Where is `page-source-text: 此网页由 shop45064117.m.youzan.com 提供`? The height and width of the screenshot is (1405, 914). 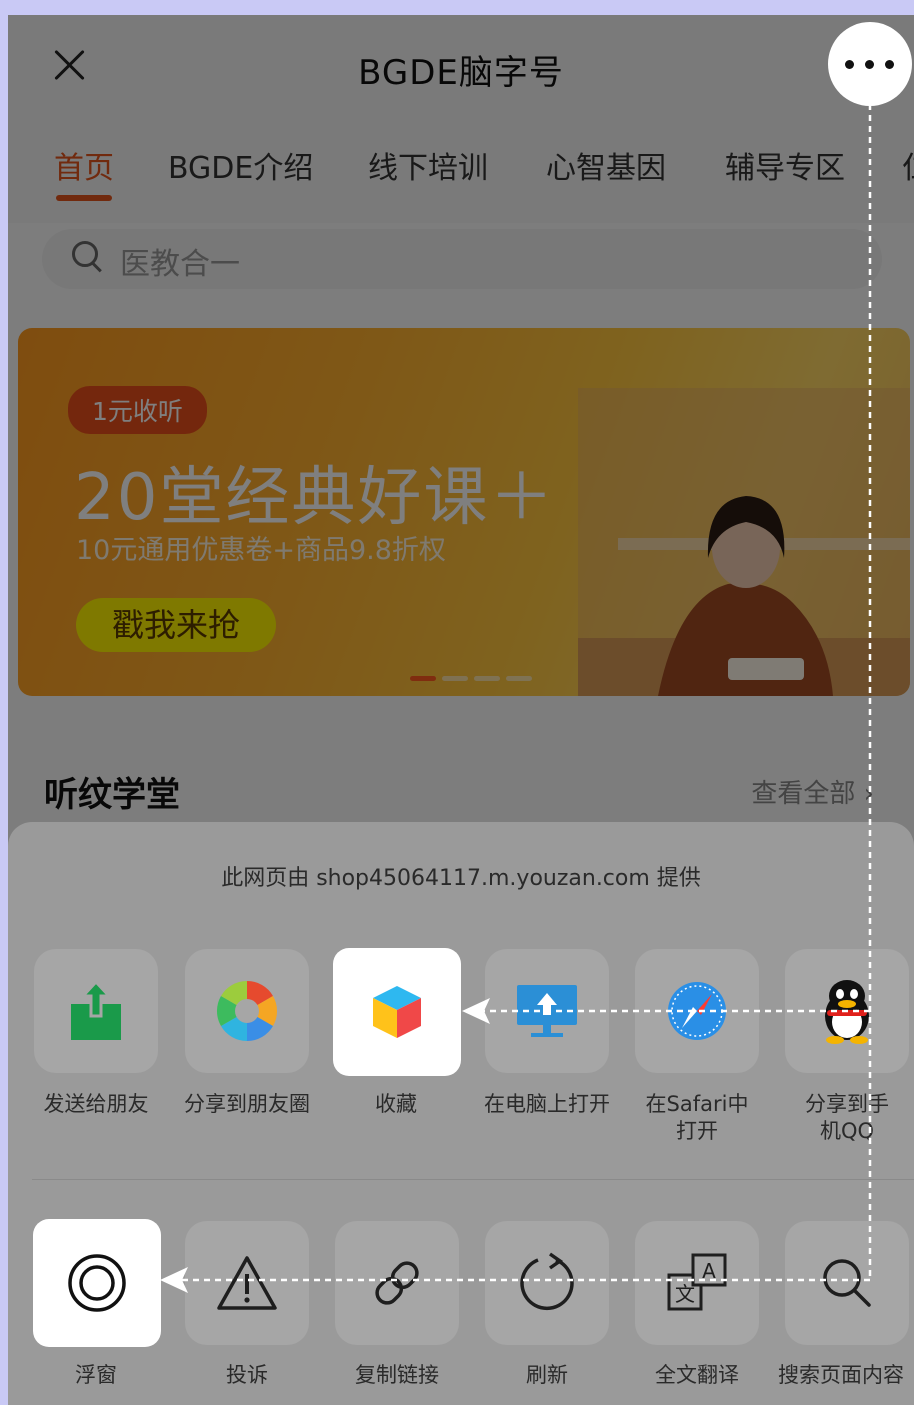
page-source-text: 此网页由 shop45064117.m.youzan.com 提供 is located at coordinates (461, 878).